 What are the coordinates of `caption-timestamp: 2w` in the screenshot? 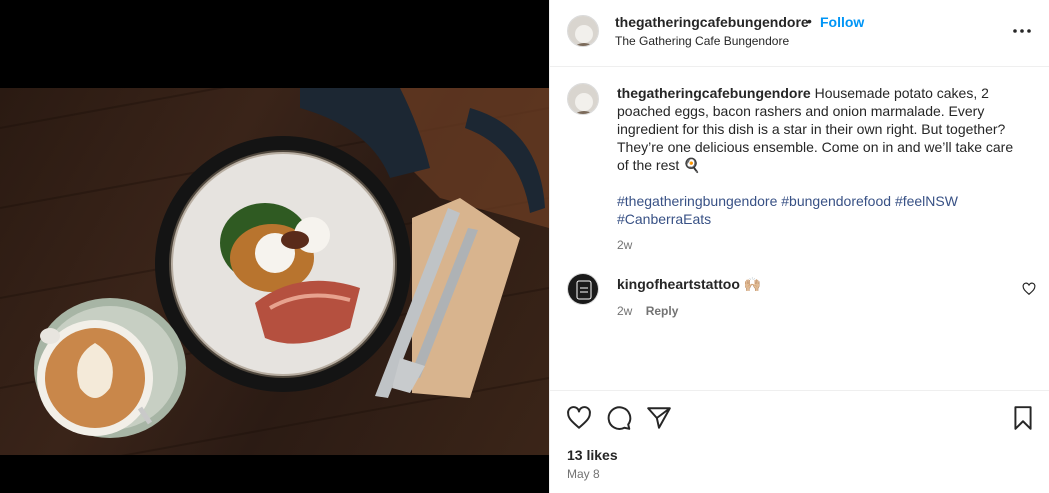 It's located at (817, 245).